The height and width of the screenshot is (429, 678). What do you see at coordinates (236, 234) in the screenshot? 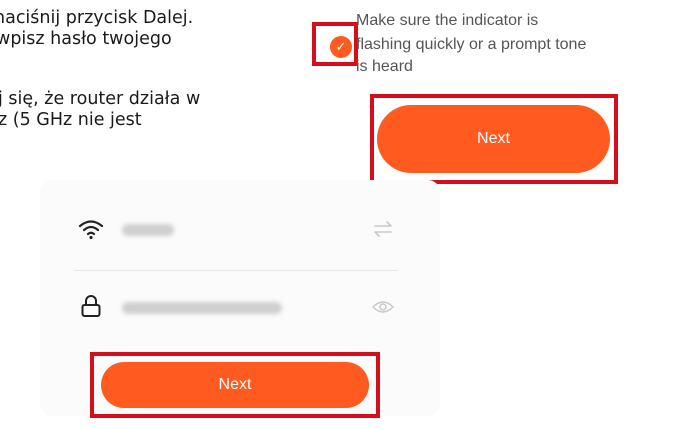
I see `ssid-row` at bounding box center [236, 234].